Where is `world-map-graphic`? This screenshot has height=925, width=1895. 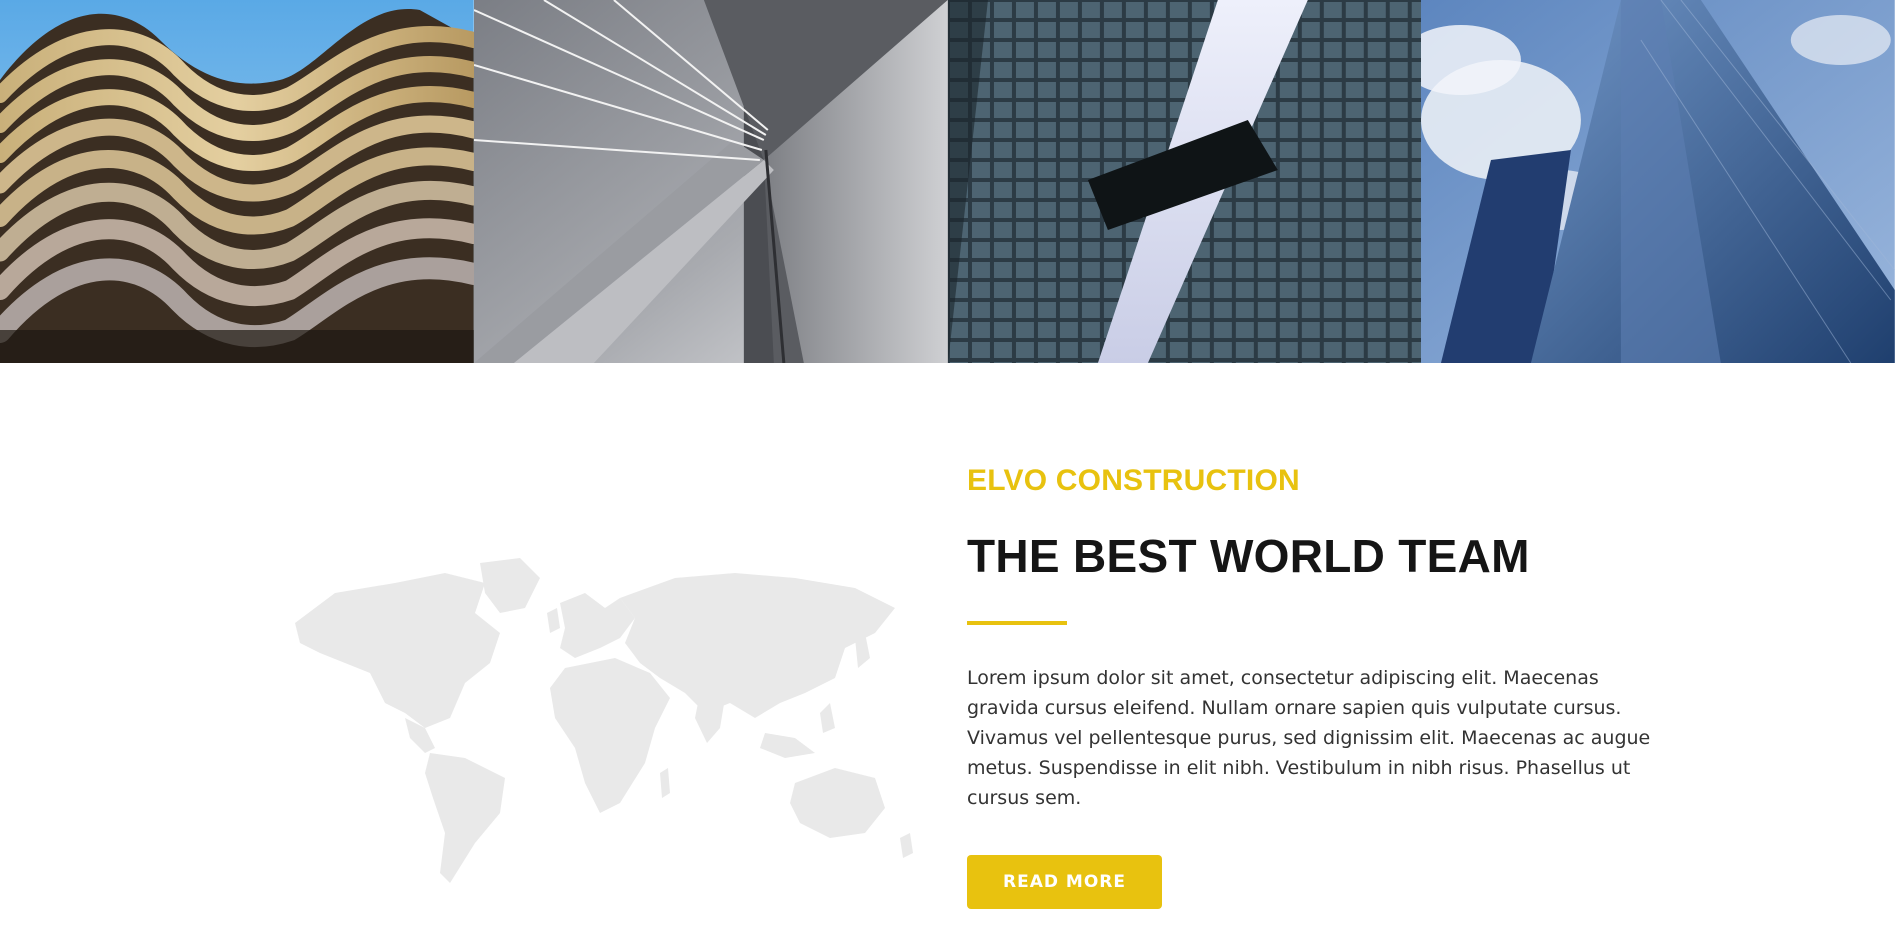
world-map-graphic is located at coordinates (595, 723).